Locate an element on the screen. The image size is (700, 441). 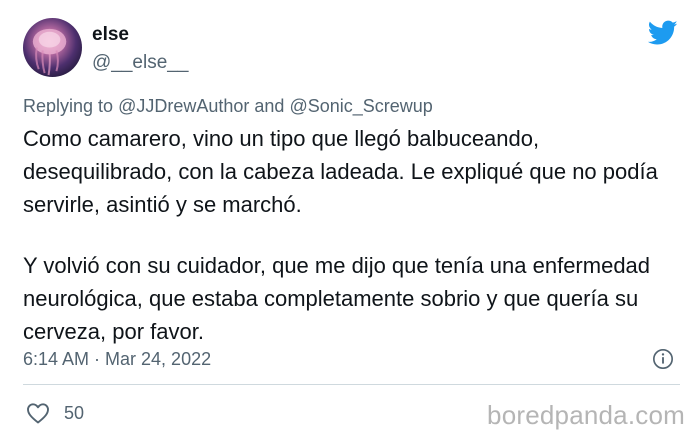
avatar is located at coordinates (52, 47).